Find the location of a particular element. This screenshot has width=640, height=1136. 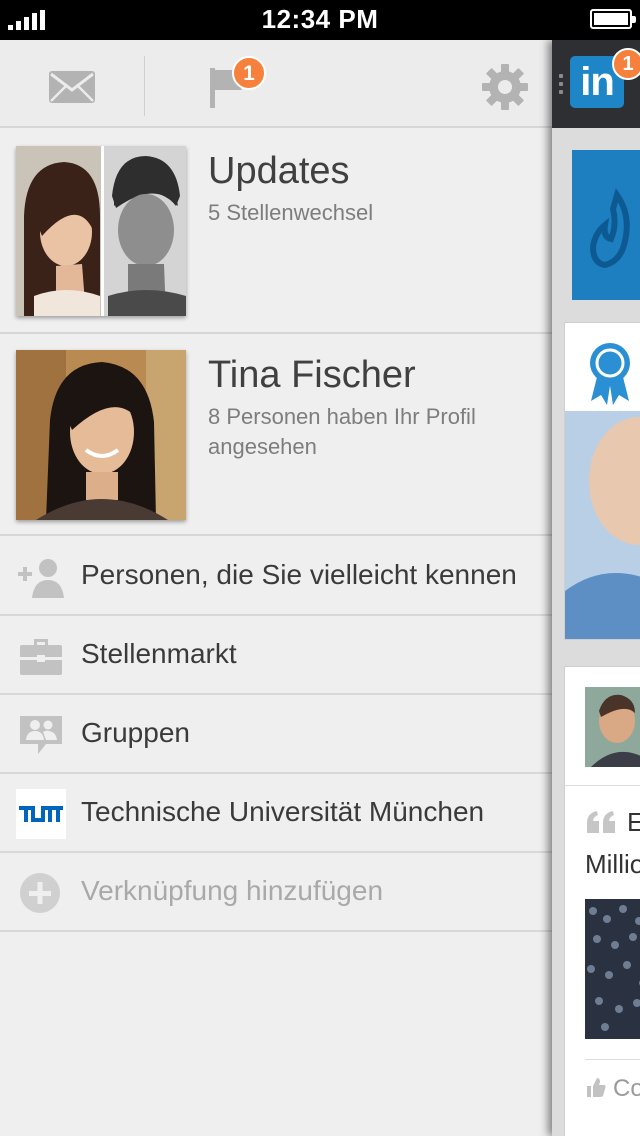

feed-card-post: E Millio Co is located at coordinates (602, 901).